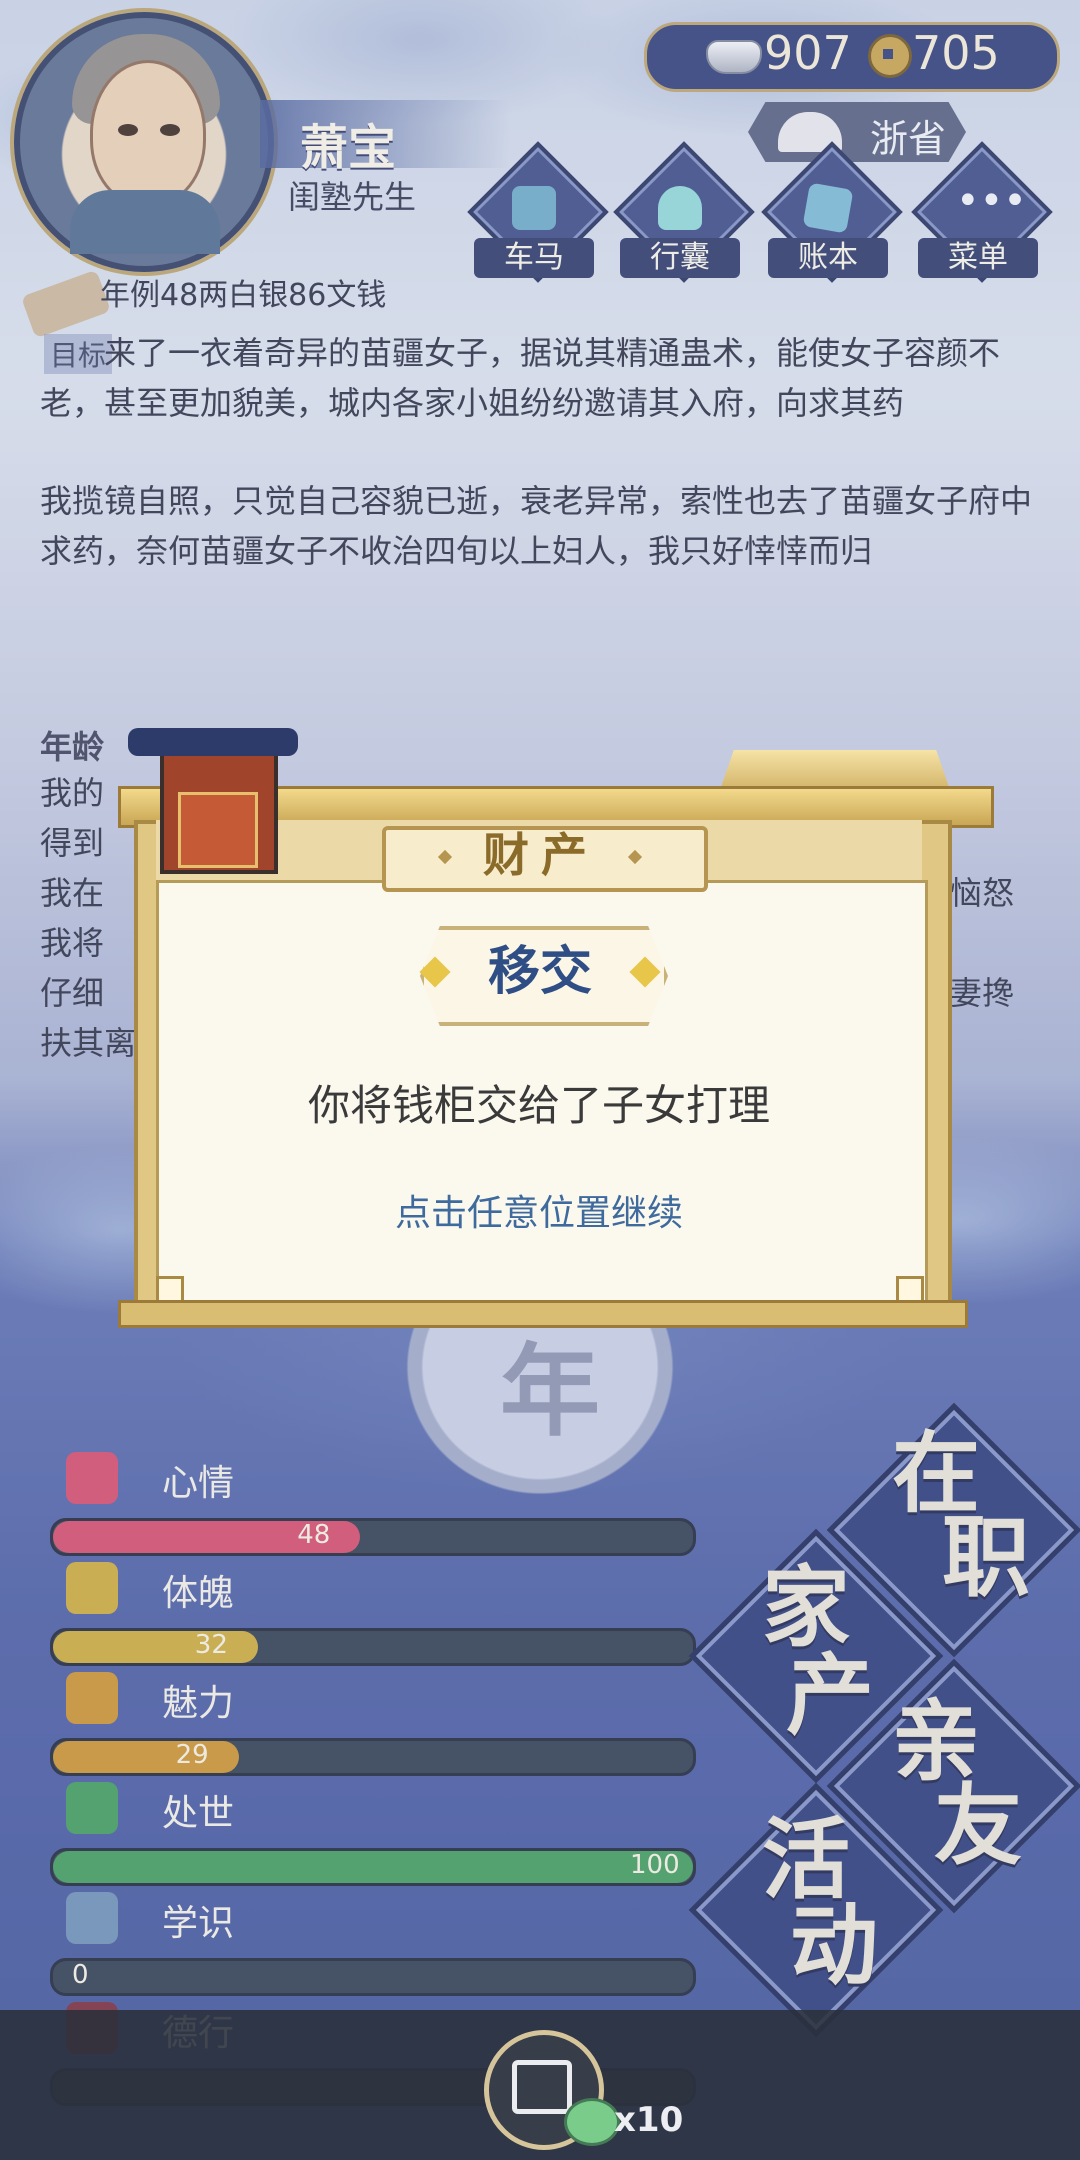 The width and height of the screenshot is (1080, 2160). I want to click on gate-roof, so click(213, 742).